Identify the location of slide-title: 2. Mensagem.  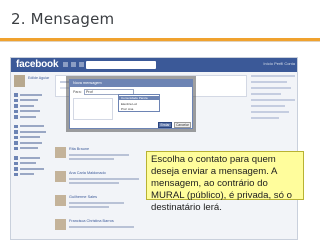
(63, 19).